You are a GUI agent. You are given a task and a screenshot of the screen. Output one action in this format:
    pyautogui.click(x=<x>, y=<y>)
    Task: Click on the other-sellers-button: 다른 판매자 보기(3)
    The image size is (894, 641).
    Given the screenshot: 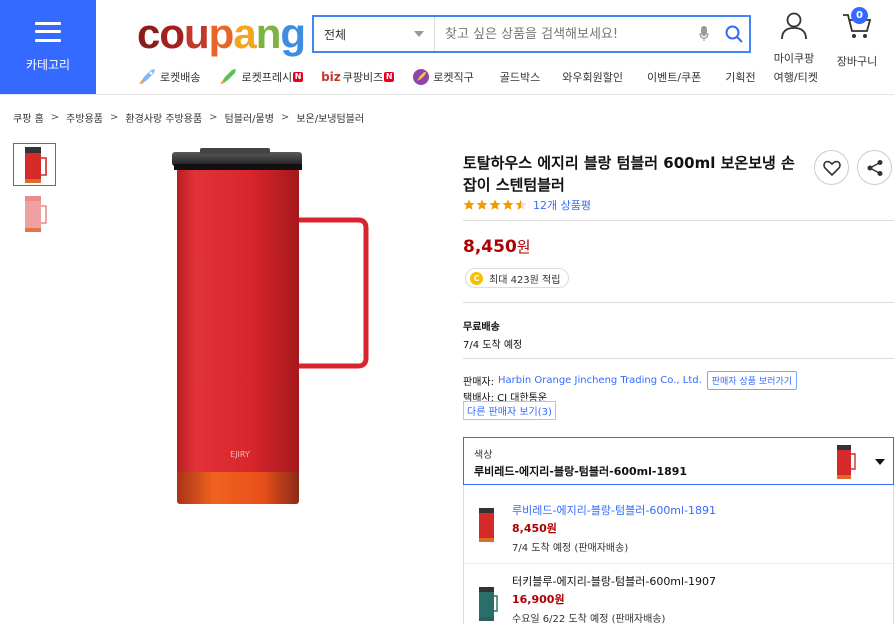 What is the action you would take?
    pyautogui.click(x=509, y=410)
    